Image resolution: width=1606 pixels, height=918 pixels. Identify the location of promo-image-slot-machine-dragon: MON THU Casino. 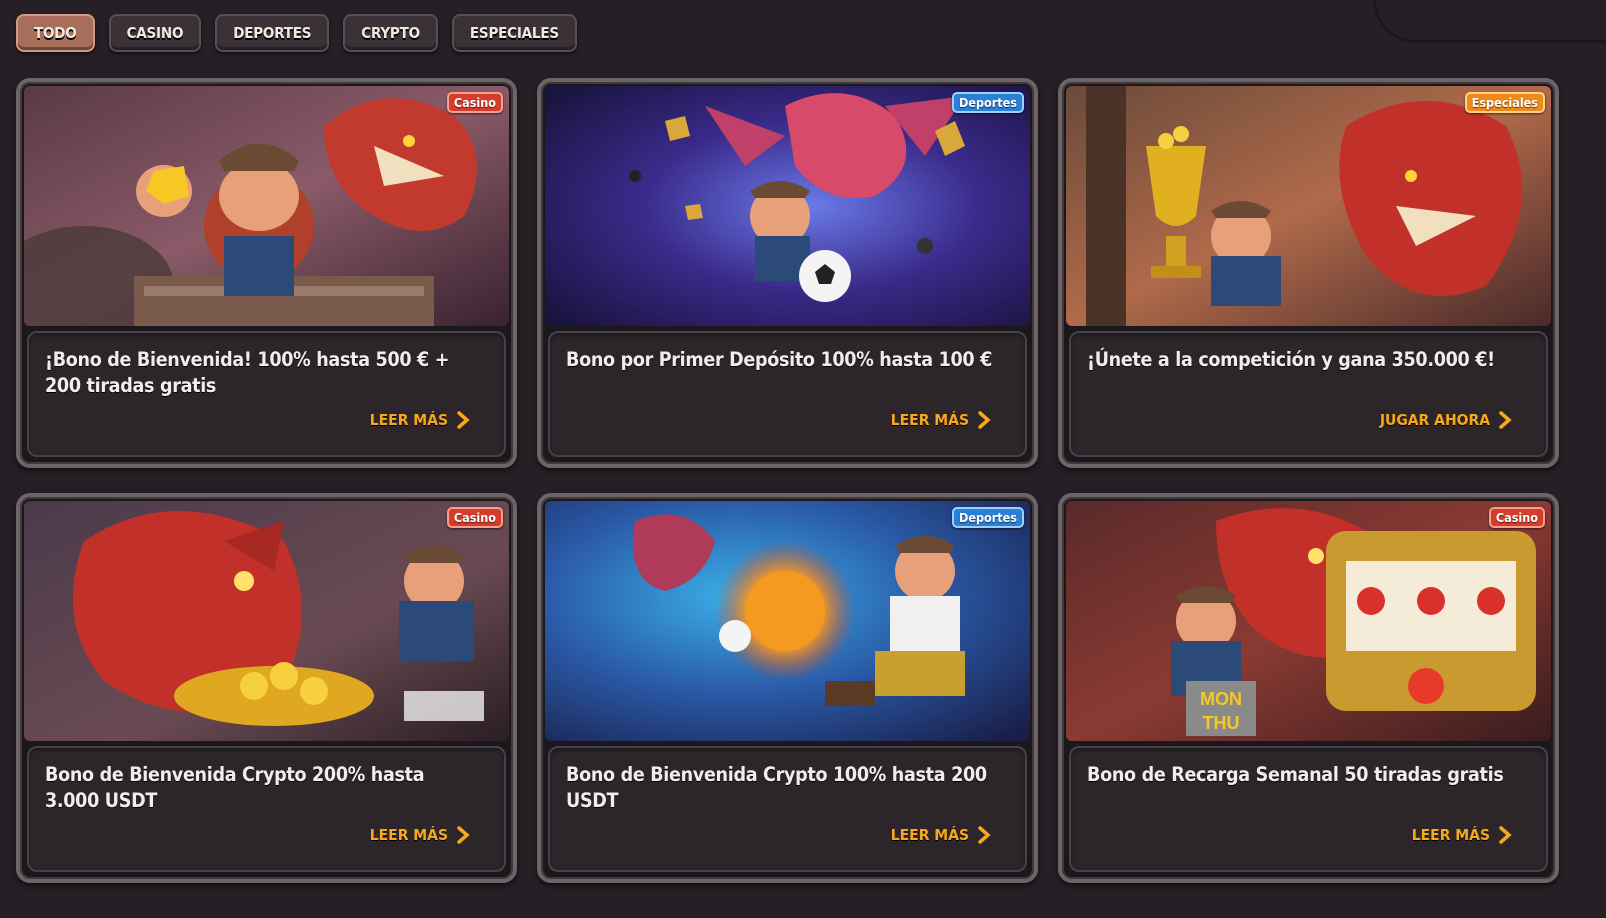
(1308, 621).